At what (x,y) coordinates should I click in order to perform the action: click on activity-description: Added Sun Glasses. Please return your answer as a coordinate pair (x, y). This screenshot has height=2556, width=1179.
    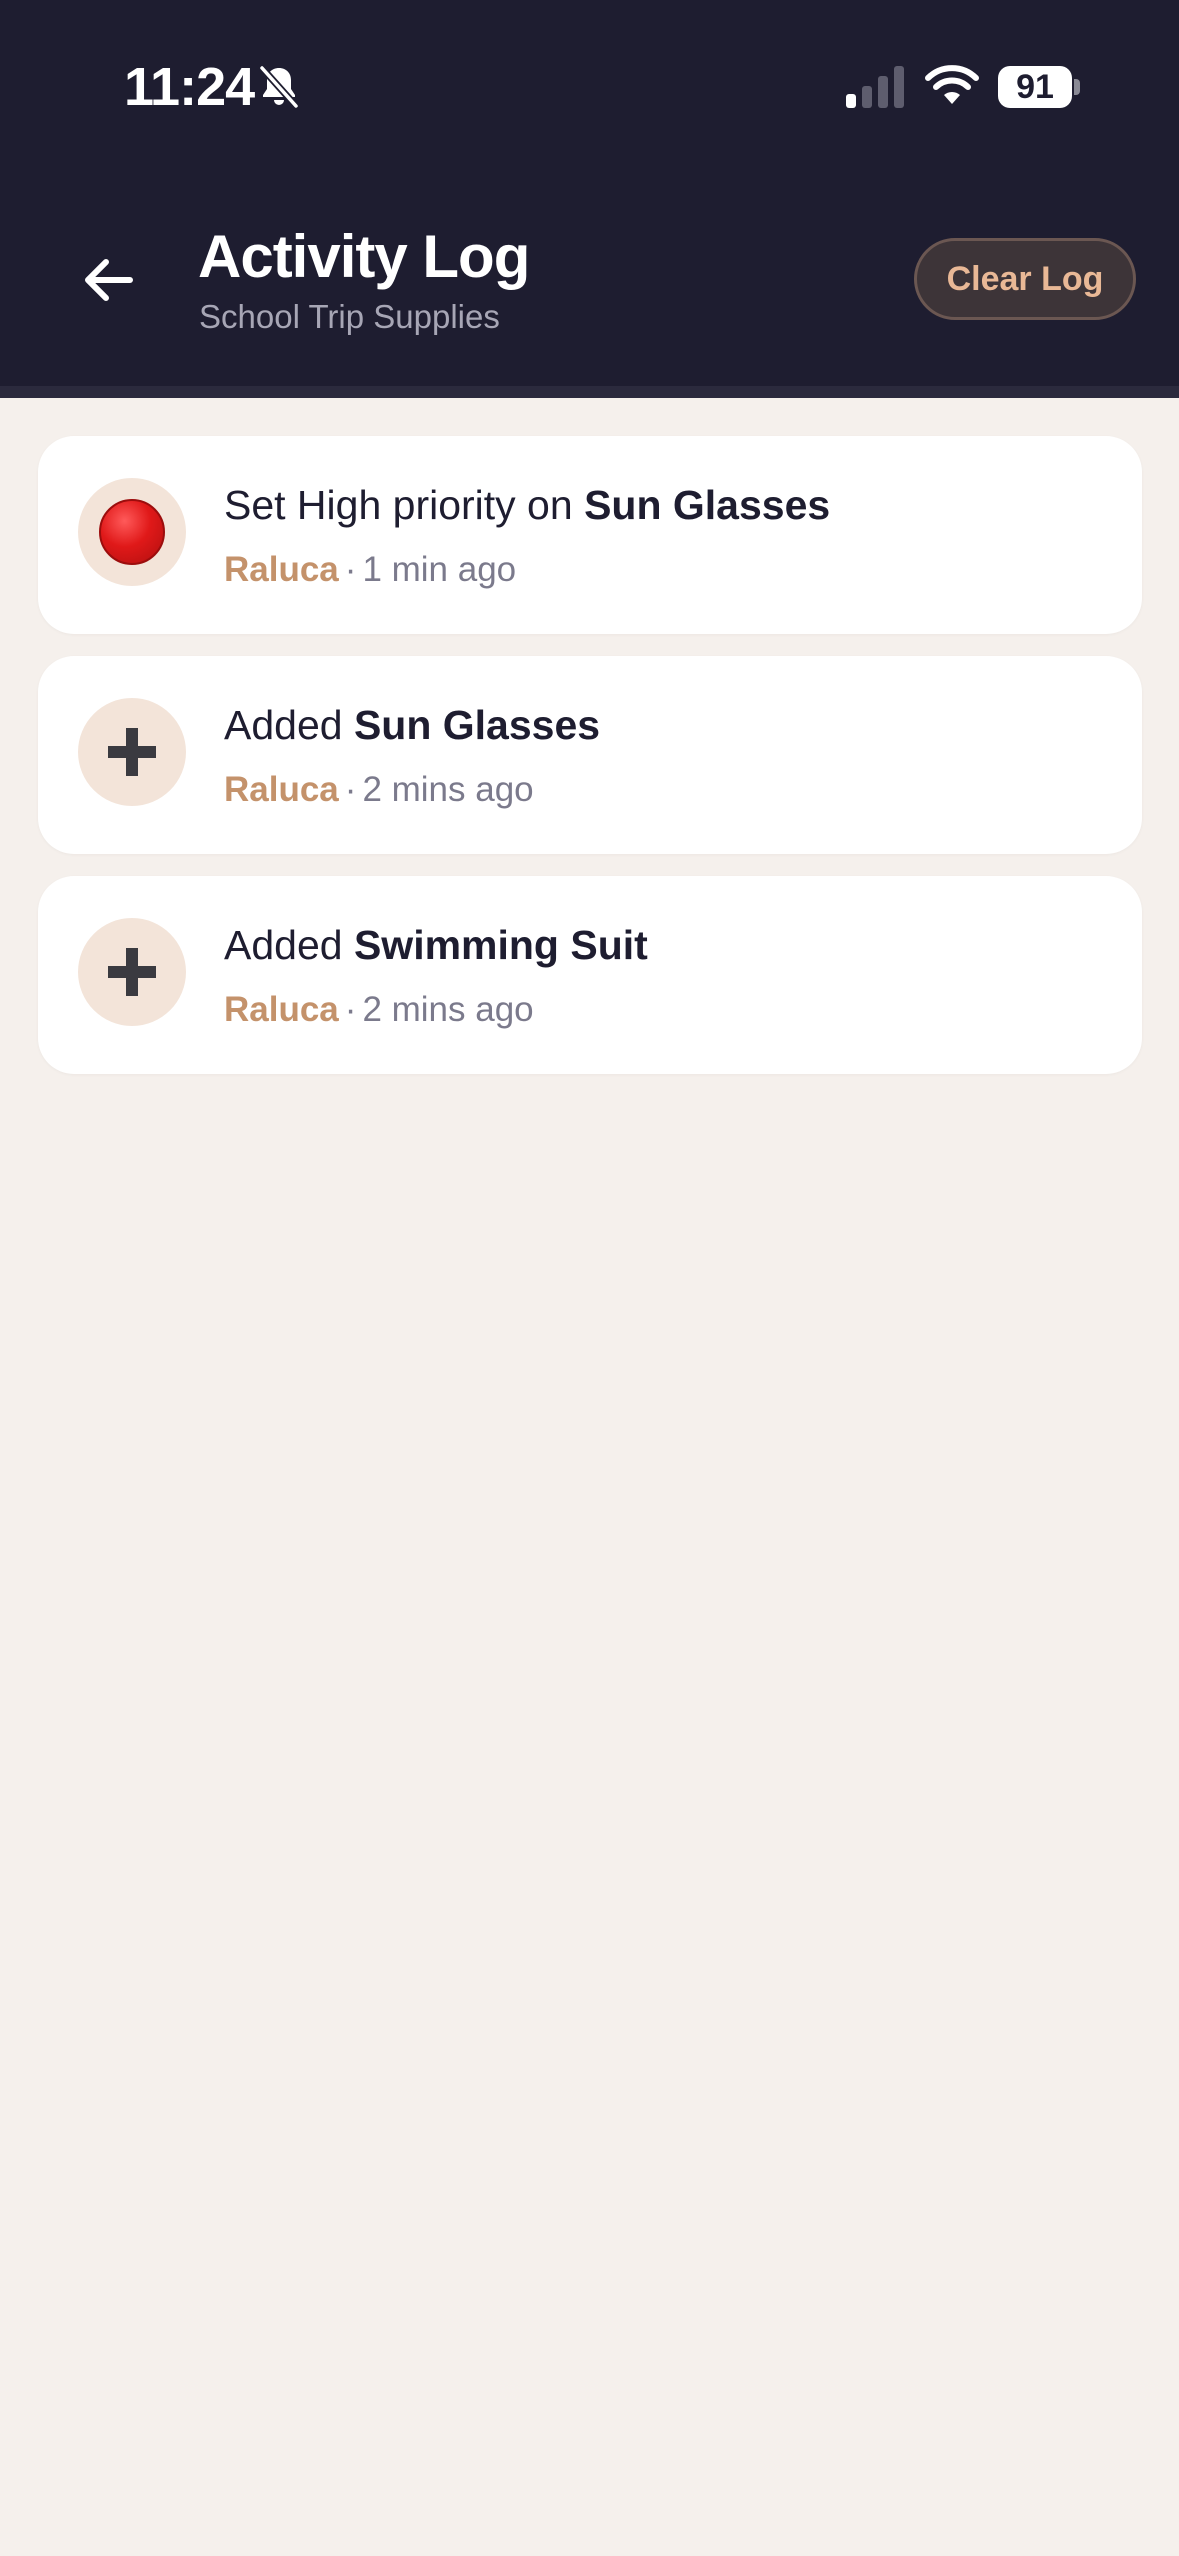
    Looking at the image, I should click on (664, 725).